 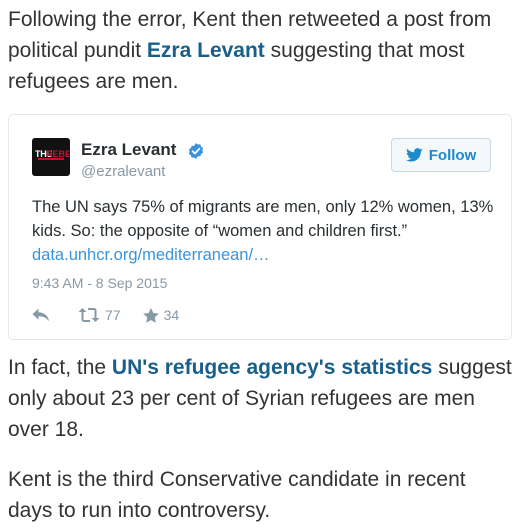 I want to click on twitter-bird-icon, so click(x=414, y=155).